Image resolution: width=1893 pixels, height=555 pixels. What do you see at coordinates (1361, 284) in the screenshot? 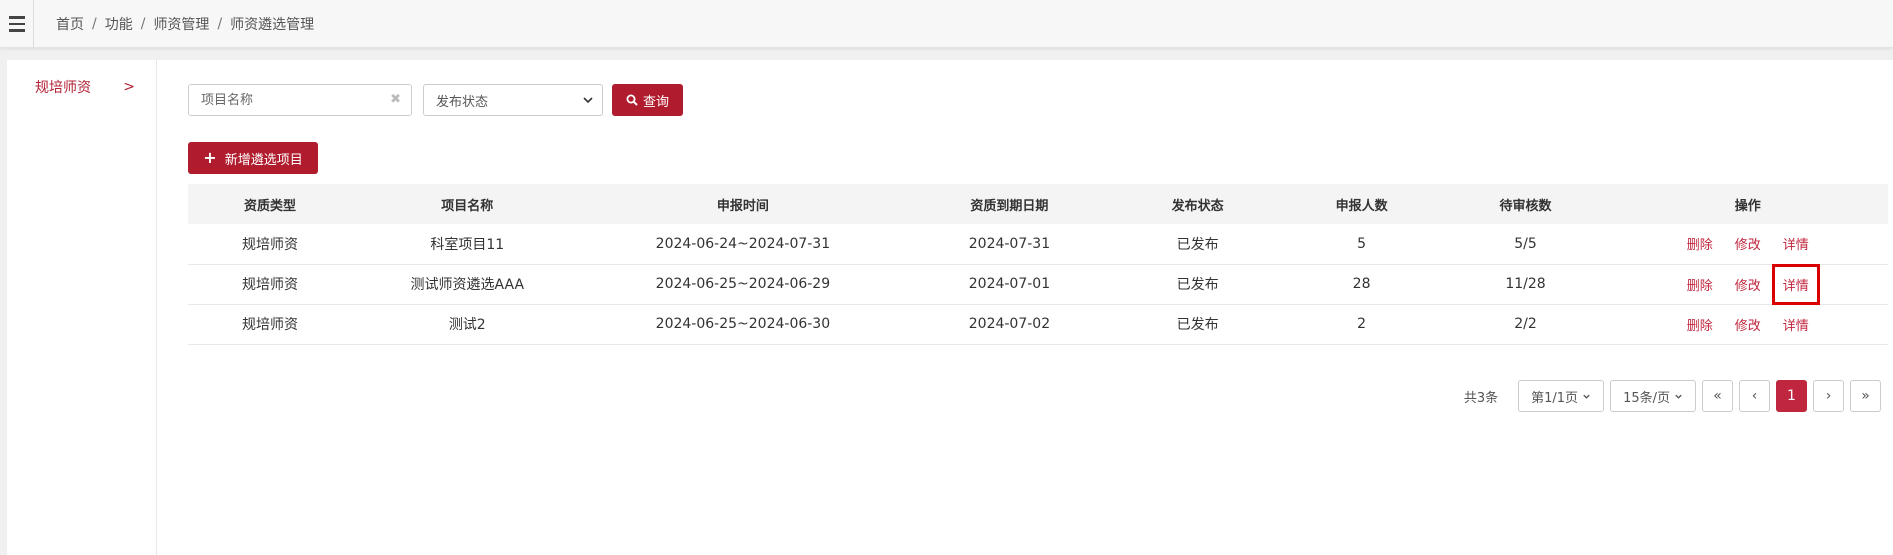
I see `cell-applicant-count: 28` at bounding box center [1361, 284].